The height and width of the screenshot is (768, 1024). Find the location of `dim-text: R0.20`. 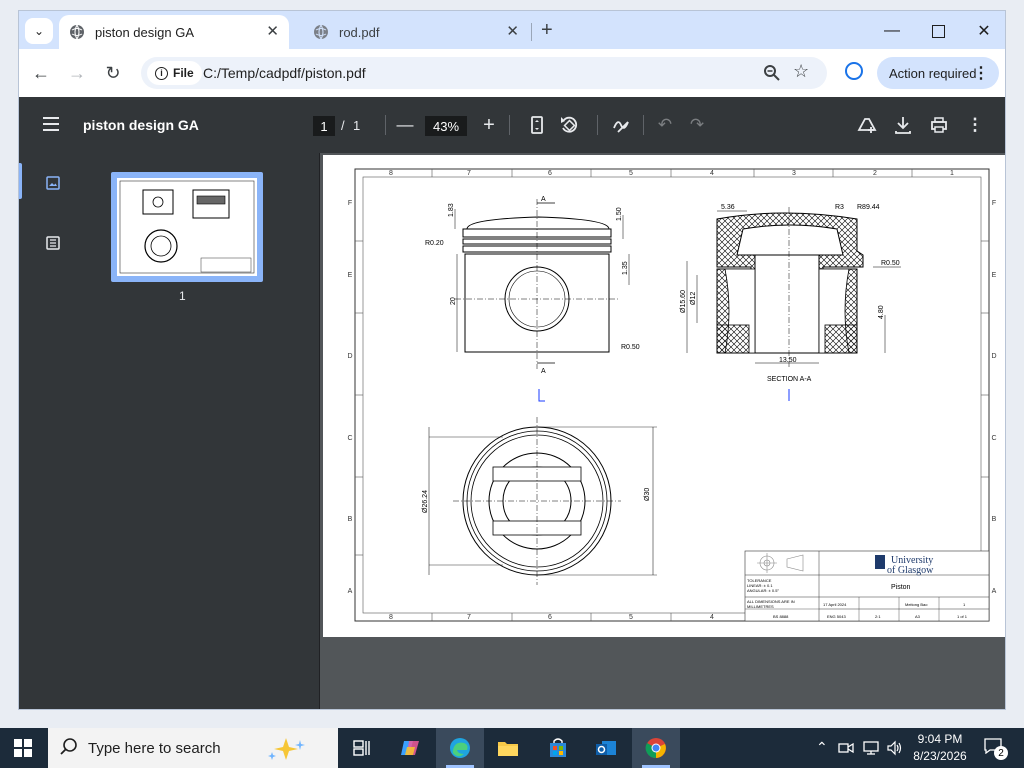

dim-text: R0.20 is located at coordinates (434, 243).